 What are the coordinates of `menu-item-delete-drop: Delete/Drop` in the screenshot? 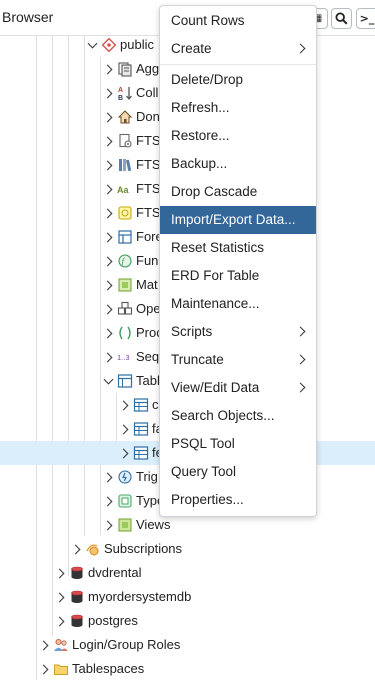 It's located at (238, 80).